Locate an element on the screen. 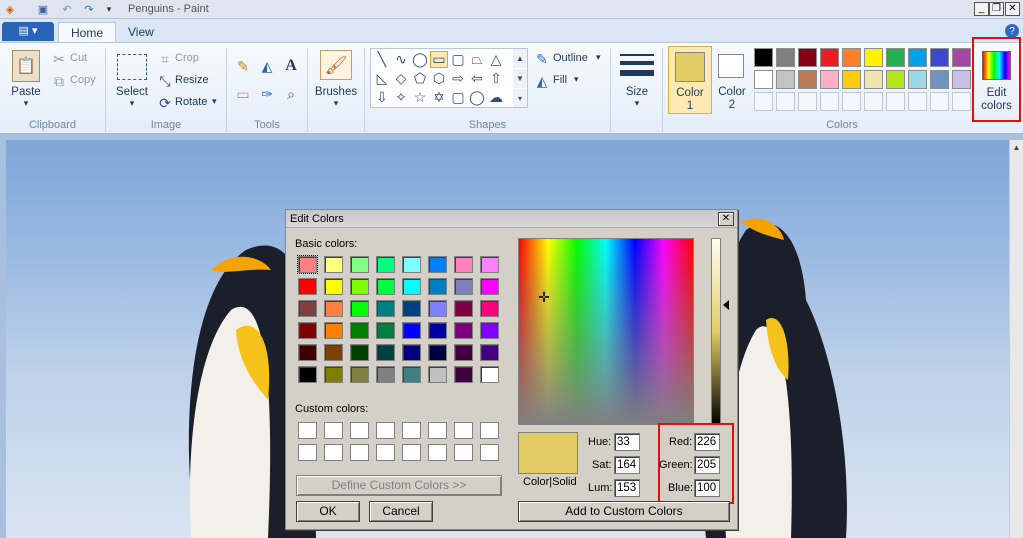 The height and width of the screenshot is (538, 1023). select-icon is located at coordinates (132, 67).